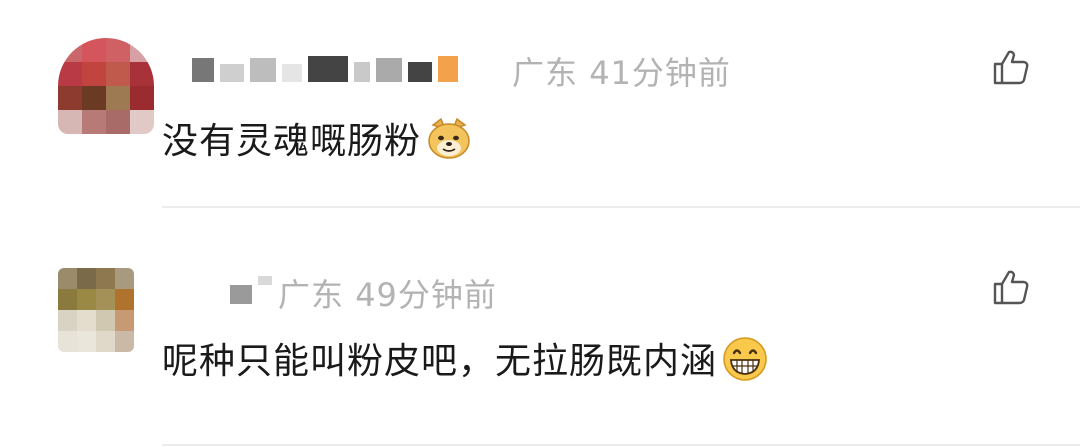  Describe the element at coordinates (660, 73) in the screenshot. I see `timestamp: 41分钟前` at that location.